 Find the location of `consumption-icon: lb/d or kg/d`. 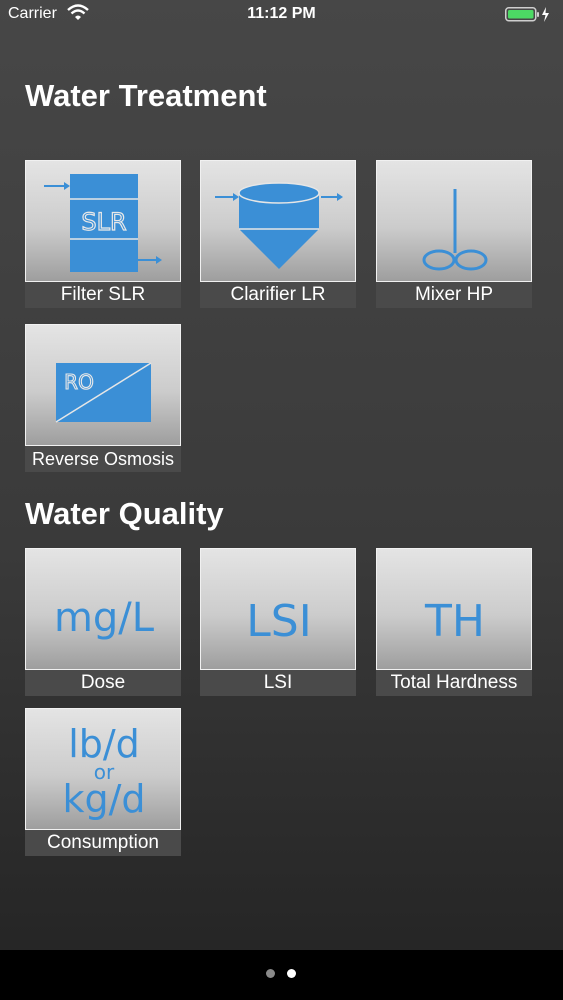

consumption-icon: lb/d or kg/d is located at coordinates (103, 771).